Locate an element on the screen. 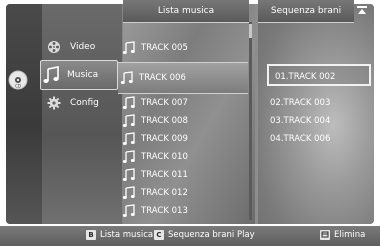 Image resolution: width=380 pixels, height=246 pixels. track-item-selected: TRACK 006 is located at coordinates (183, 78).